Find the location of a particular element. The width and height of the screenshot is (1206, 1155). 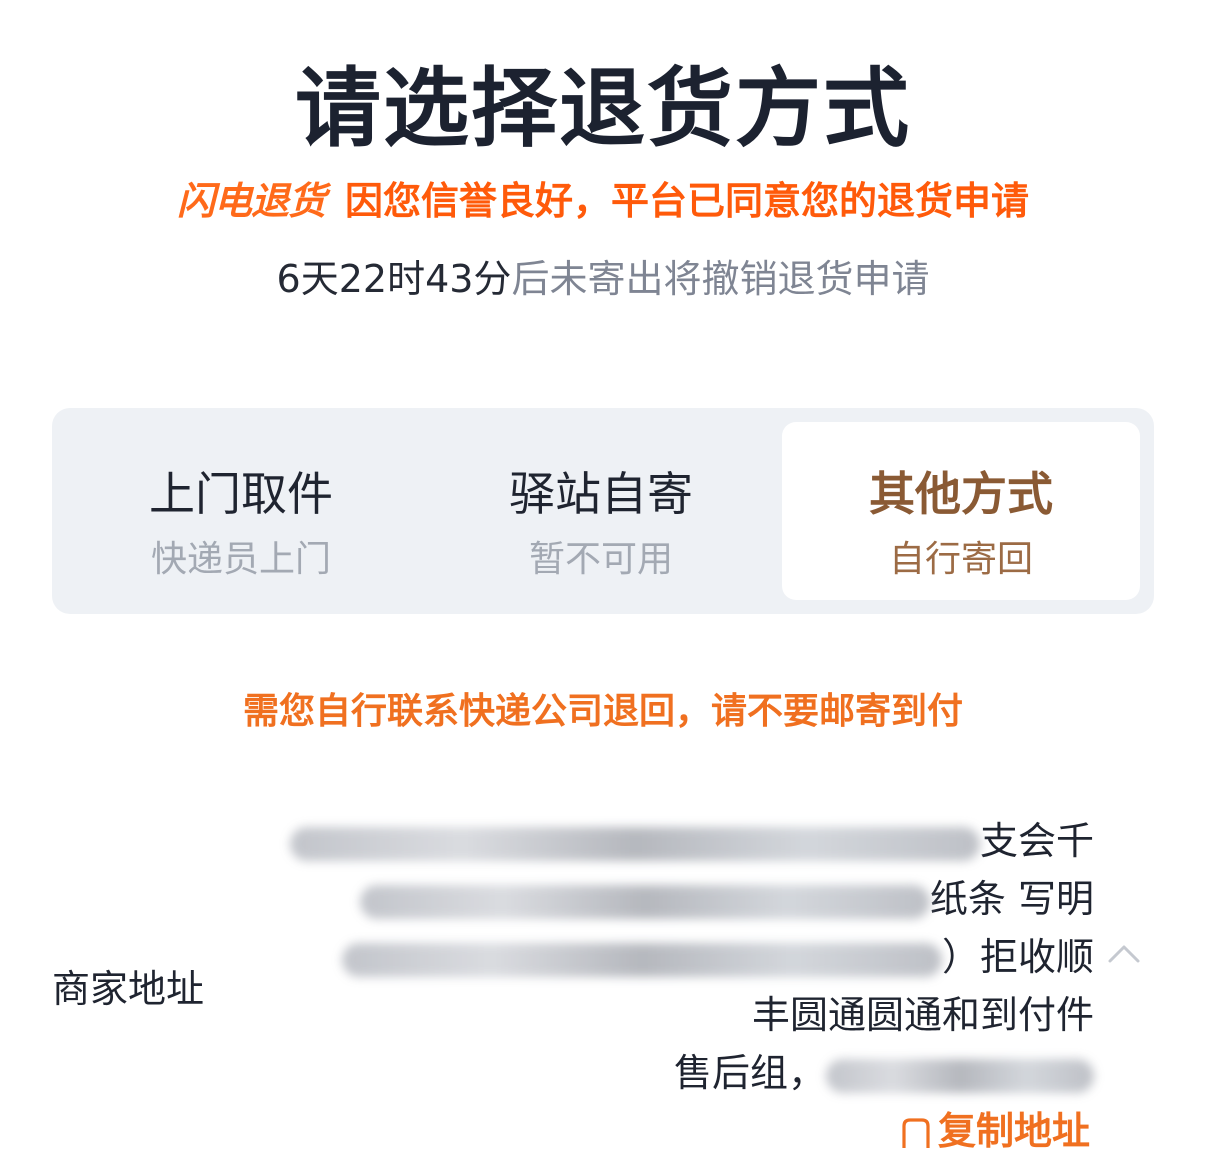

address-line: 售后组， is located at coordinates (692, 1073).